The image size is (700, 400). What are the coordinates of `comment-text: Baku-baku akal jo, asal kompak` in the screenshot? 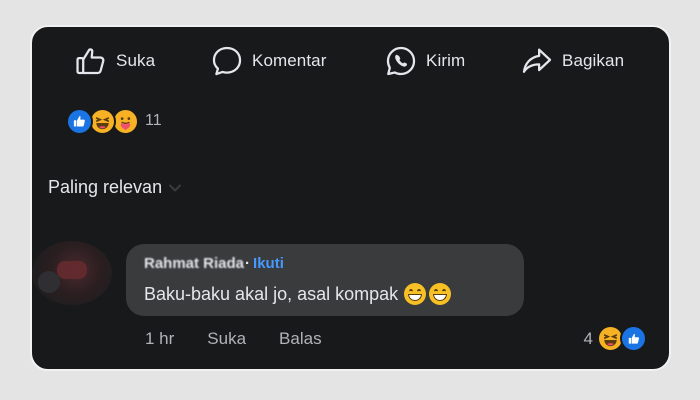 It's located at (298, 294).